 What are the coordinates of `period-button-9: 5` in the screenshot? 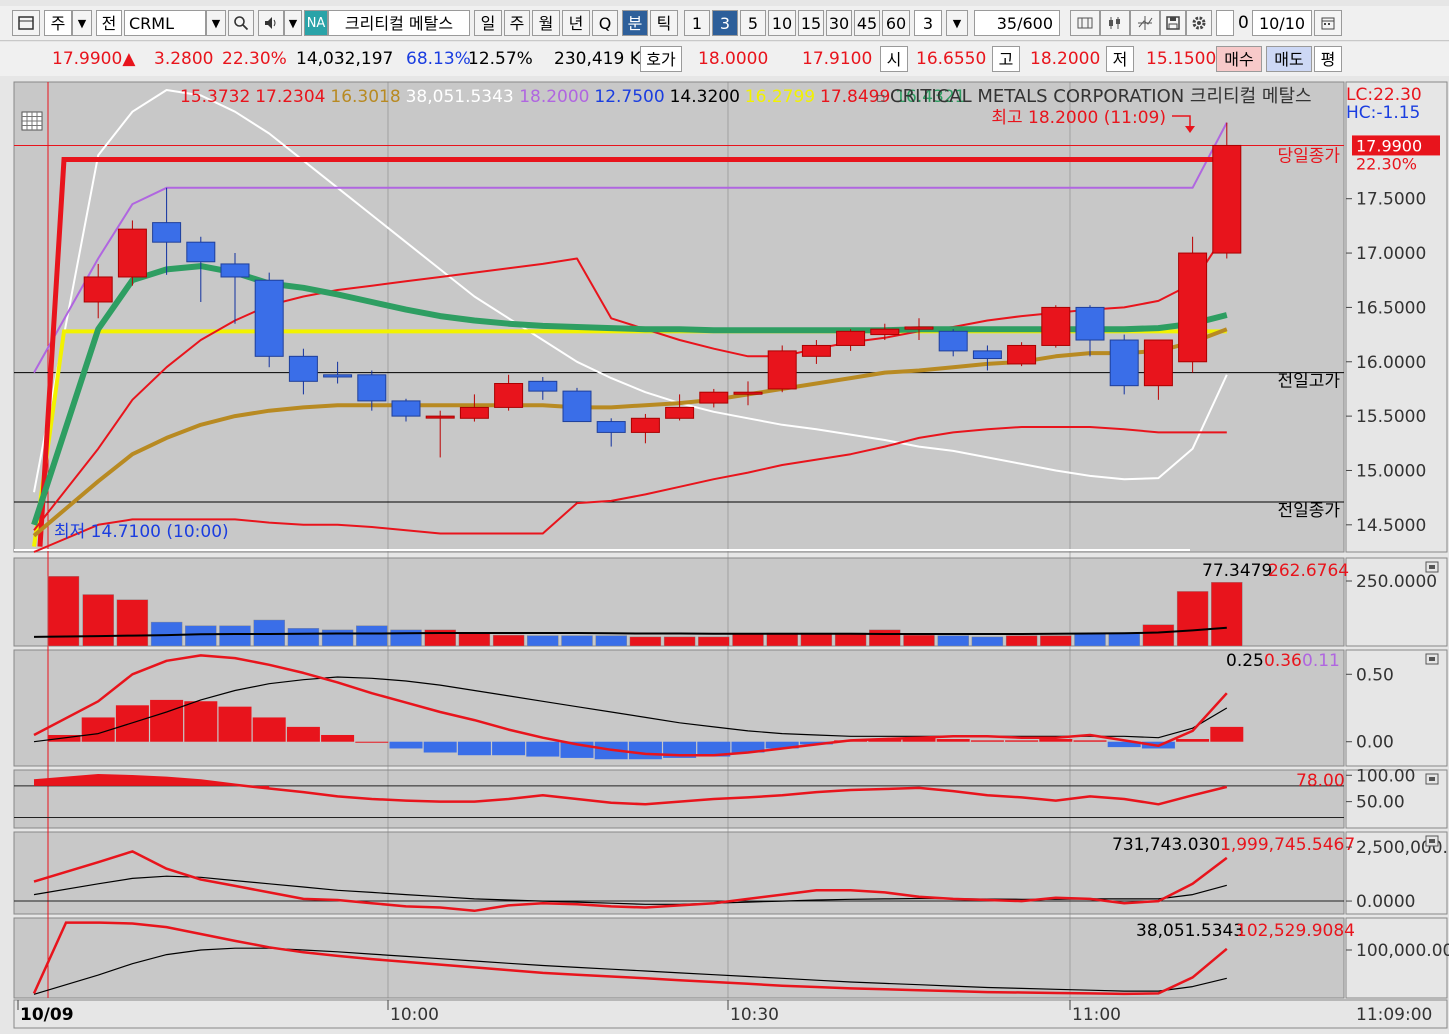 It's located at (753, 23).